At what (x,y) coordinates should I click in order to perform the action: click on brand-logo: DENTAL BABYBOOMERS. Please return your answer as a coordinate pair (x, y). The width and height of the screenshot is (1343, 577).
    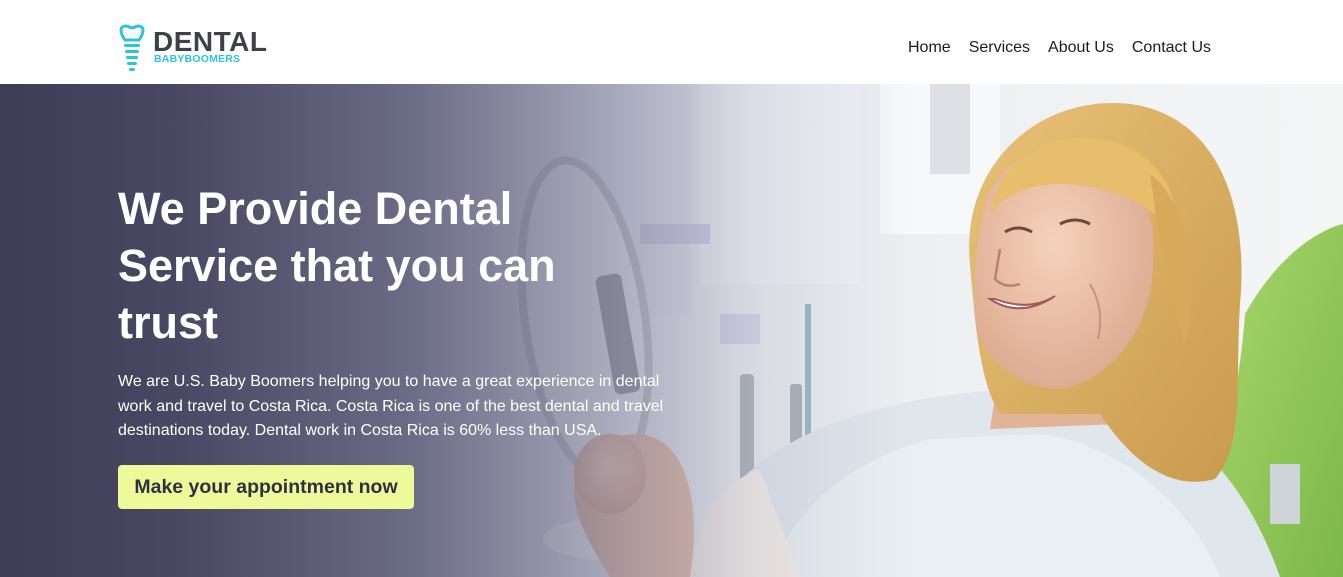
    Looking at the image, I should click on (202, 49).